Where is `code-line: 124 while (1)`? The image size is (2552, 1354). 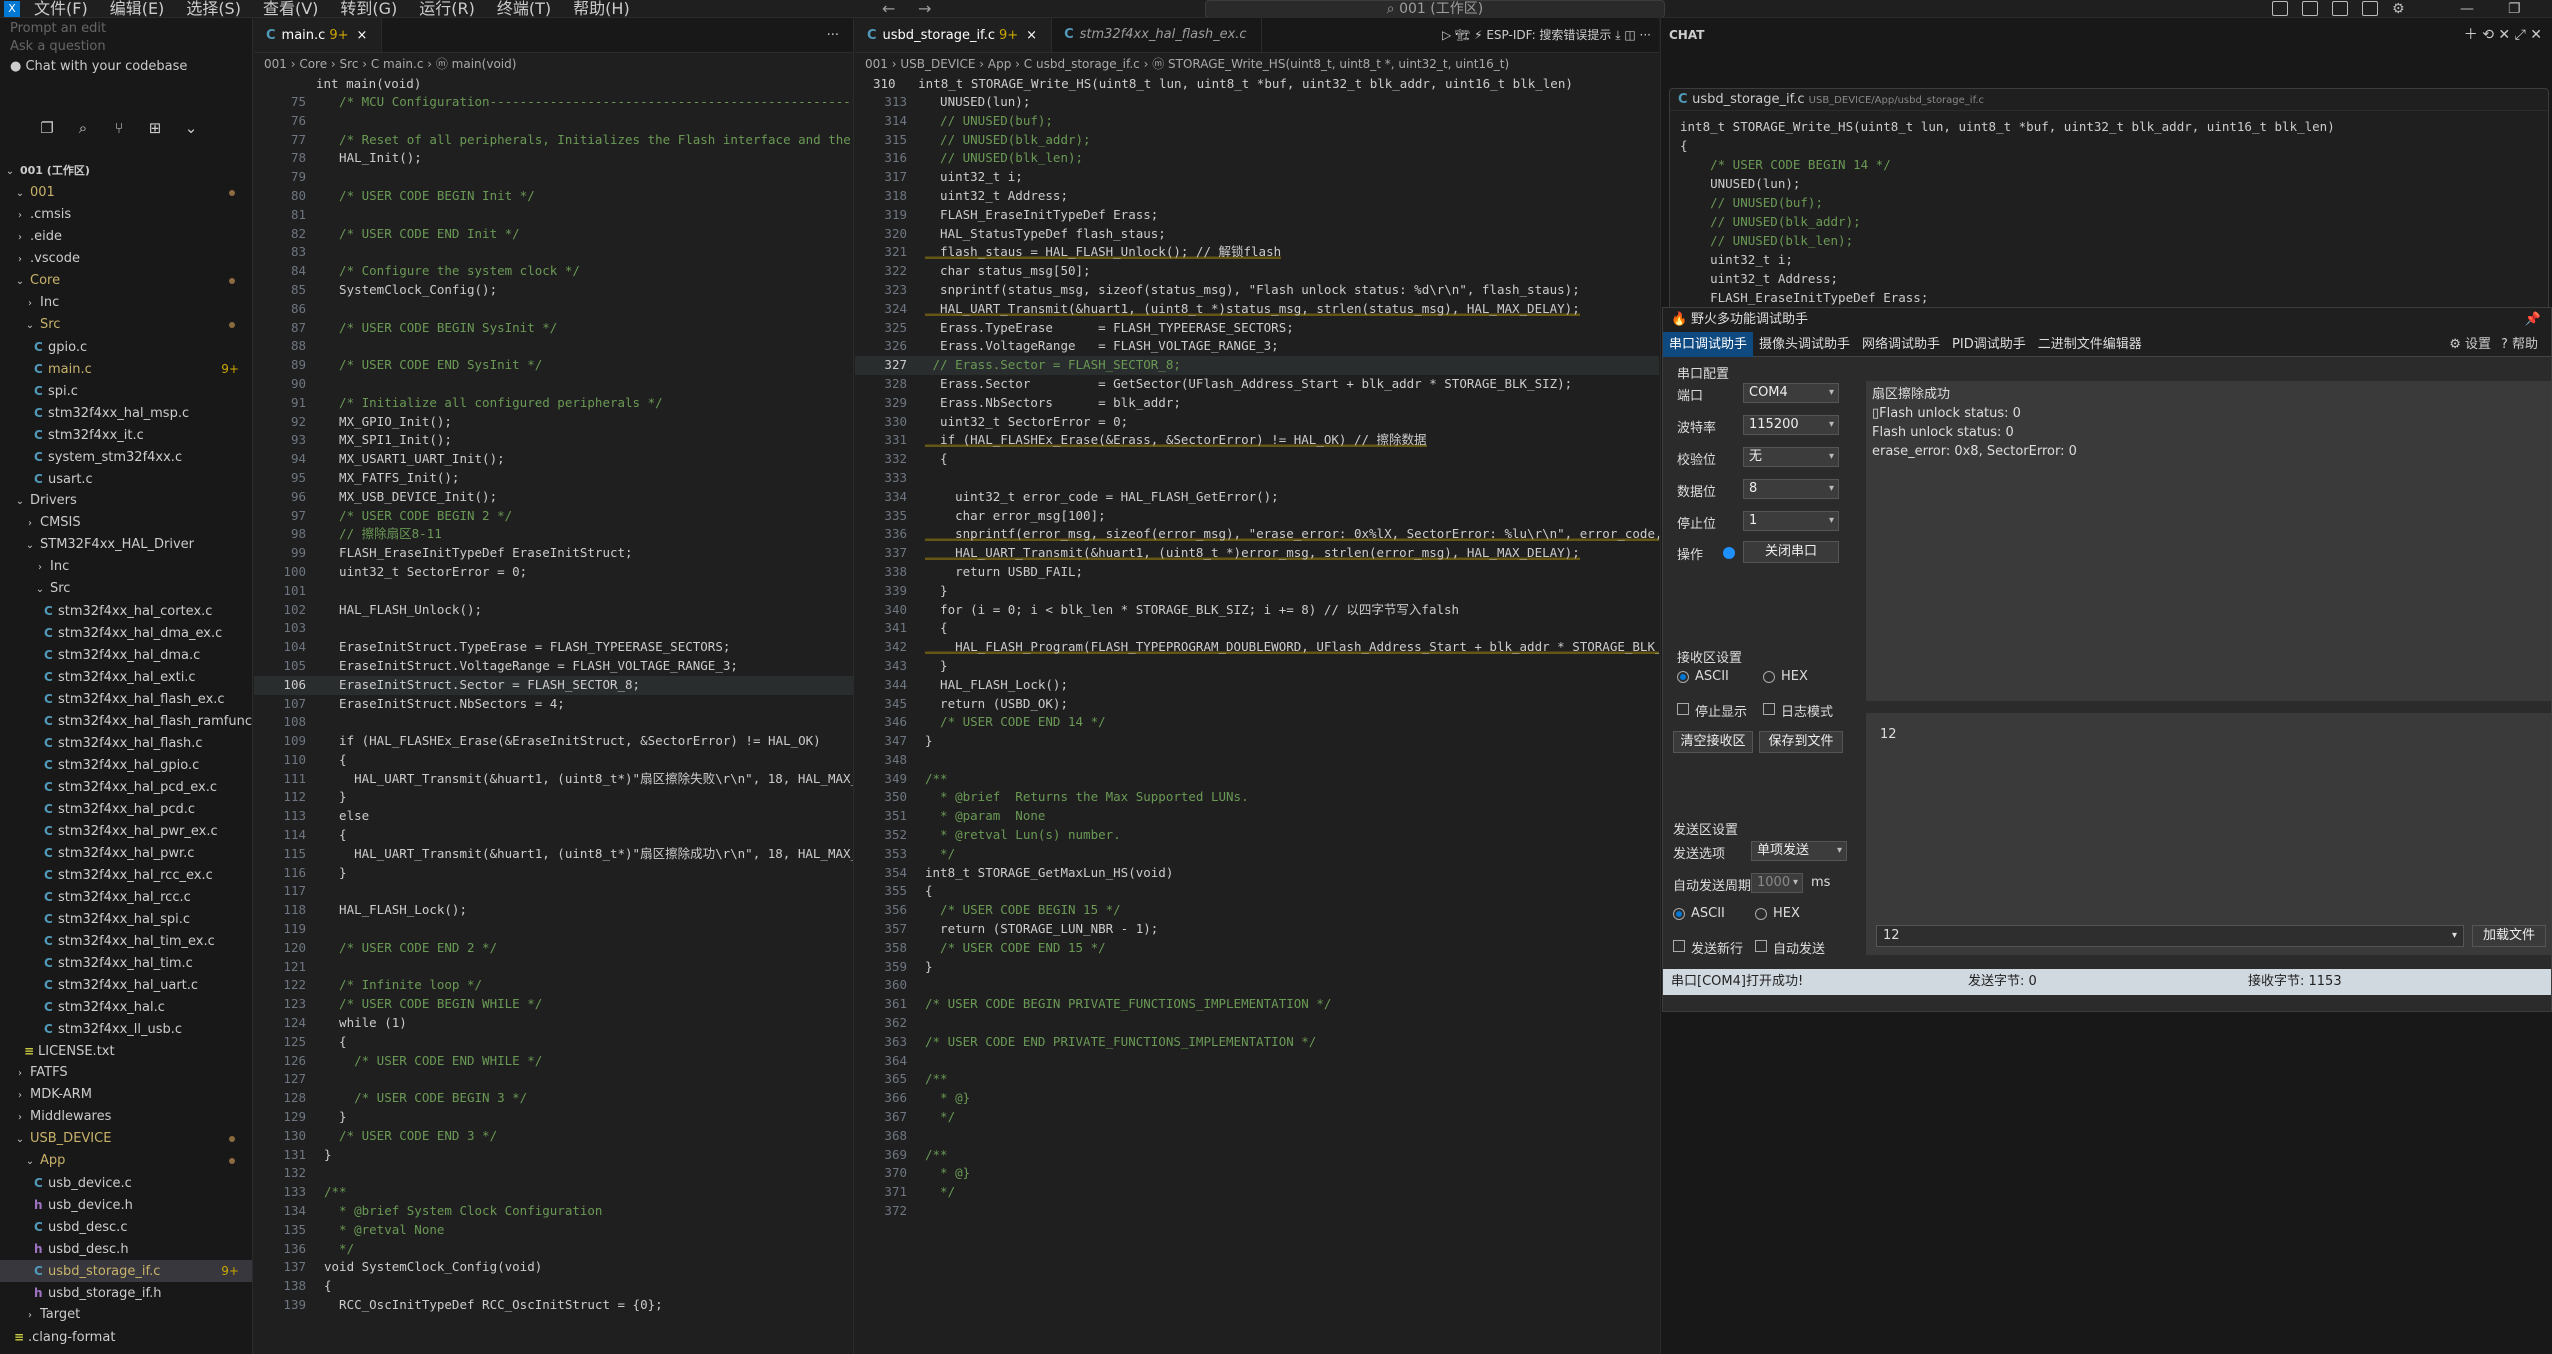 code-line: 124 while (1) is located at coordinates (553, 1023).